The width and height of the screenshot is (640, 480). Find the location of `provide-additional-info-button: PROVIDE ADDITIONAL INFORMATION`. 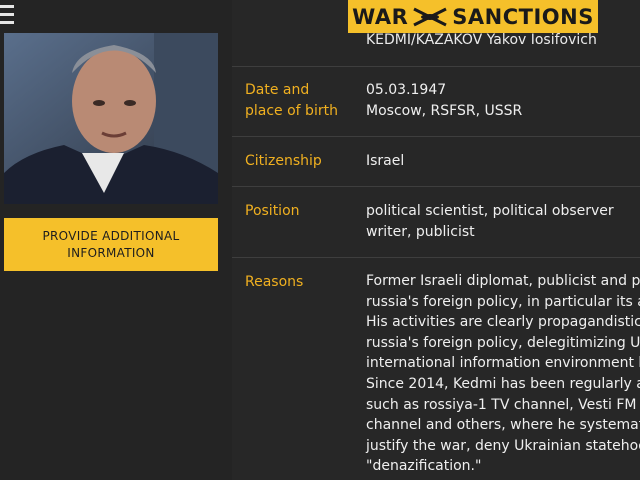

provide-additional-info-button: PROVIDE ADDITIONAL INFORMATION is located at coordinates (111, 244).